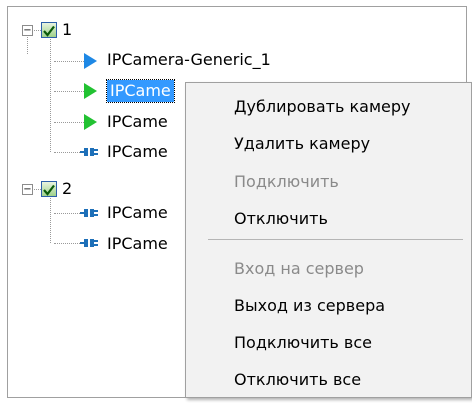 This screenshot has height=403, width=472. I want to click on tree-camera-5: IPCame, so click(137, 213).